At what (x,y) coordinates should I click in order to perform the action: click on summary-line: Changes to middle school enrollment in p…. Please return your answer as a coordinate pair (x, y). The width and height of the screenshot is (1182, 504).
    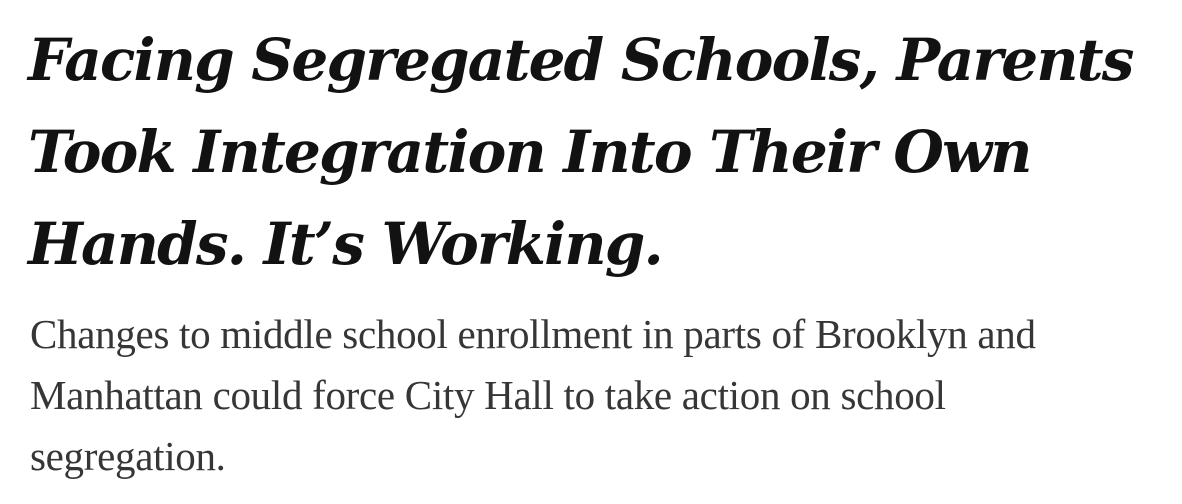
    Looking at the image, I should click on (533, 334).